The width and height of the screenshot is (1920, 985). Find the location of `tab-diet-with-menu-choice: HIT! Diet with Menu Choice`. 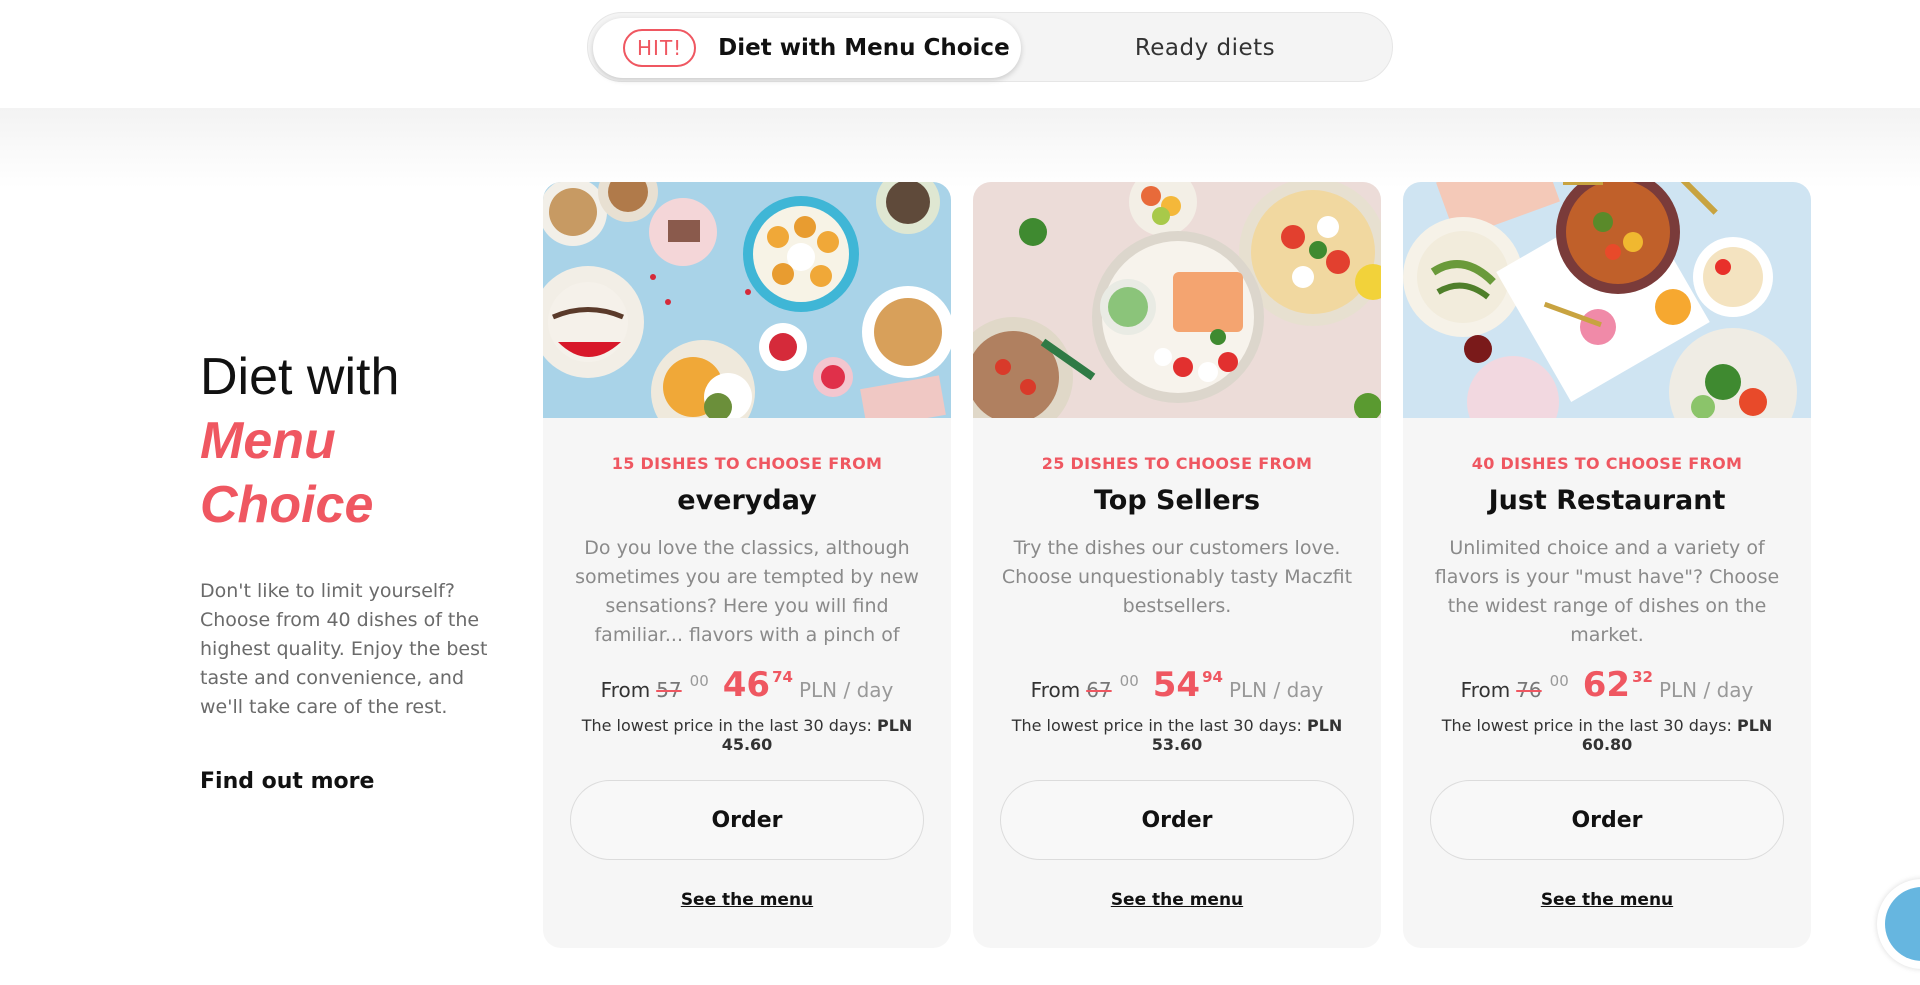

tab-diet-with-menu-choice: HIT! Diet with Menu Choice is located at coordinates (807, 48).